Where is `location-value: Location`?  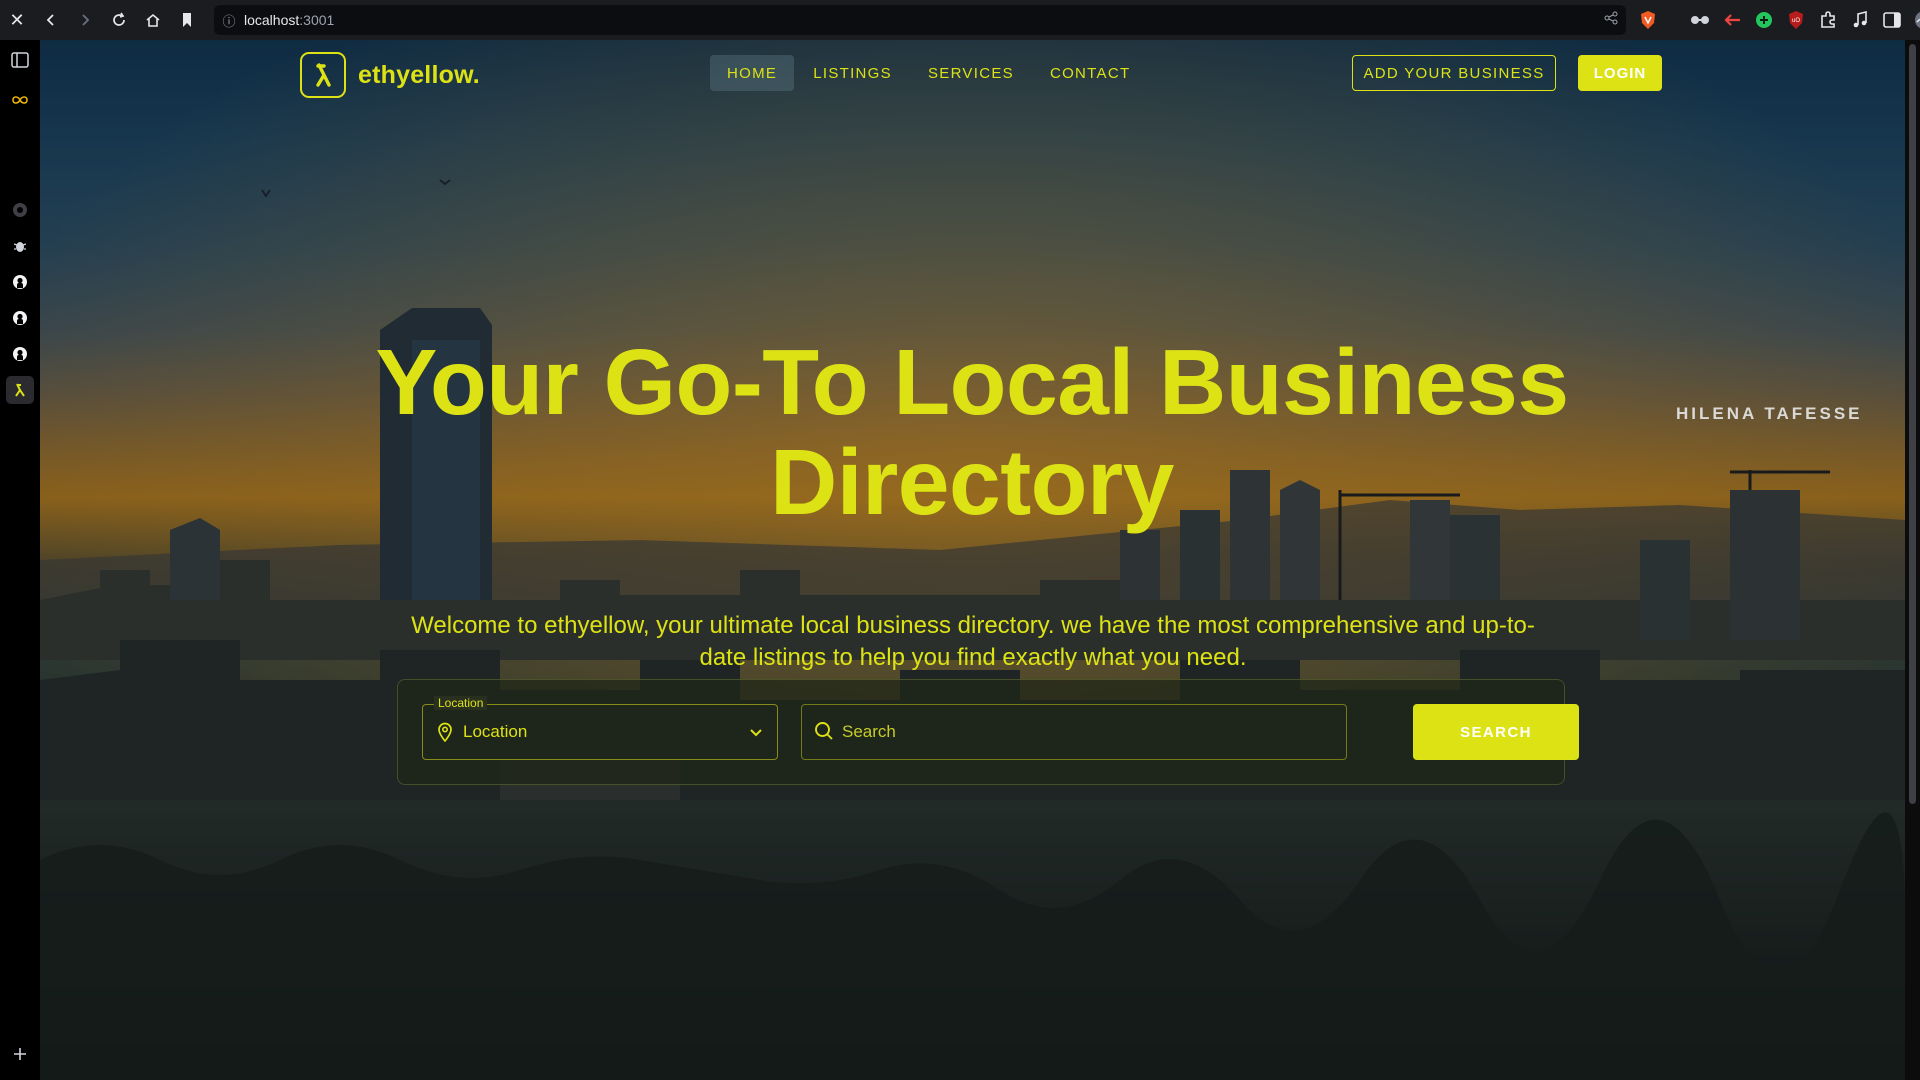
location-value: Location is located at coordinates (495, 731).